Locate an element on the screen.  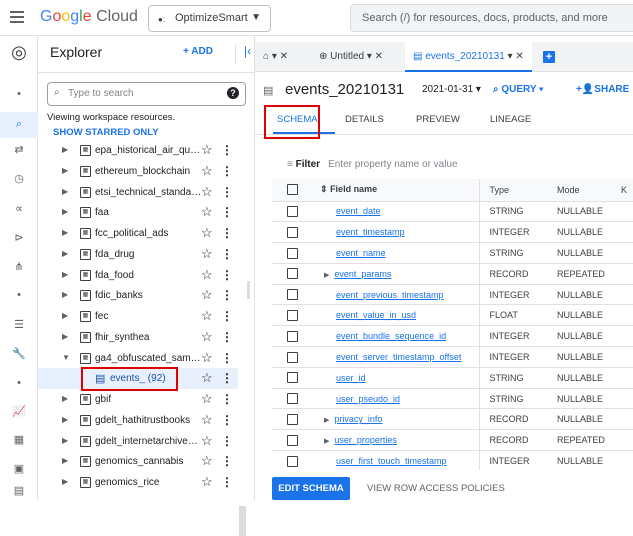
filter-input: Enter property name or value is located at coordinates (393, 164).